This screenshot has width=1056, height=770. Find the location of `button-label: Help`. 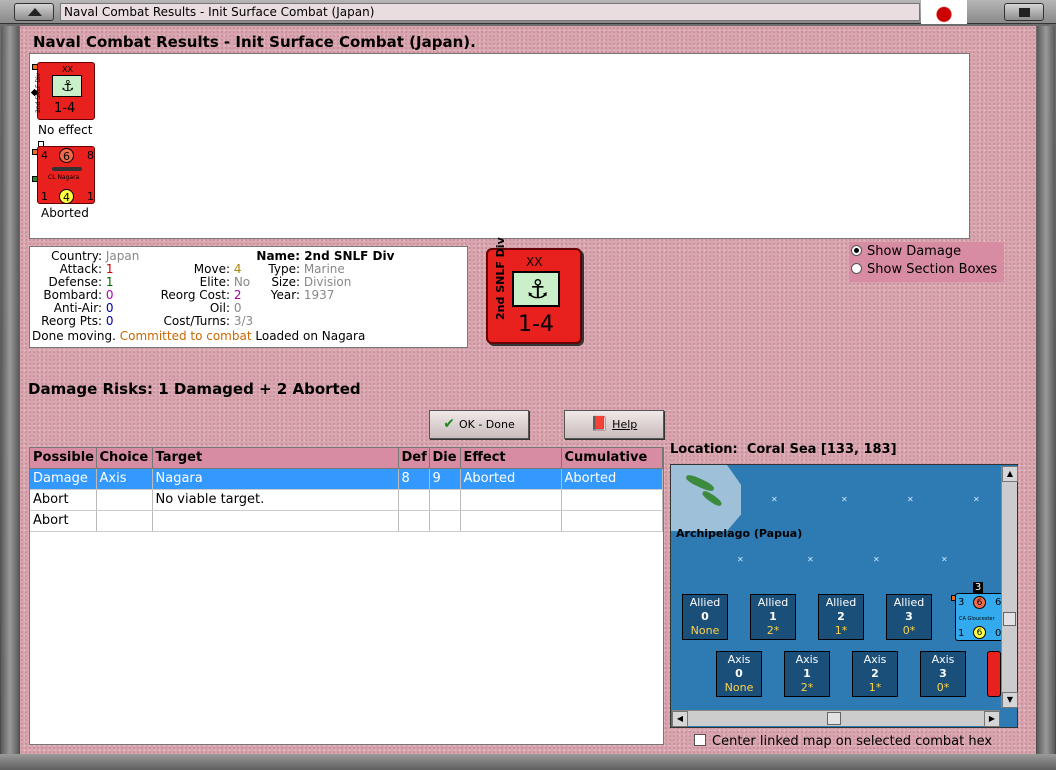

button-label: Help is located at coordinates (625, 424).